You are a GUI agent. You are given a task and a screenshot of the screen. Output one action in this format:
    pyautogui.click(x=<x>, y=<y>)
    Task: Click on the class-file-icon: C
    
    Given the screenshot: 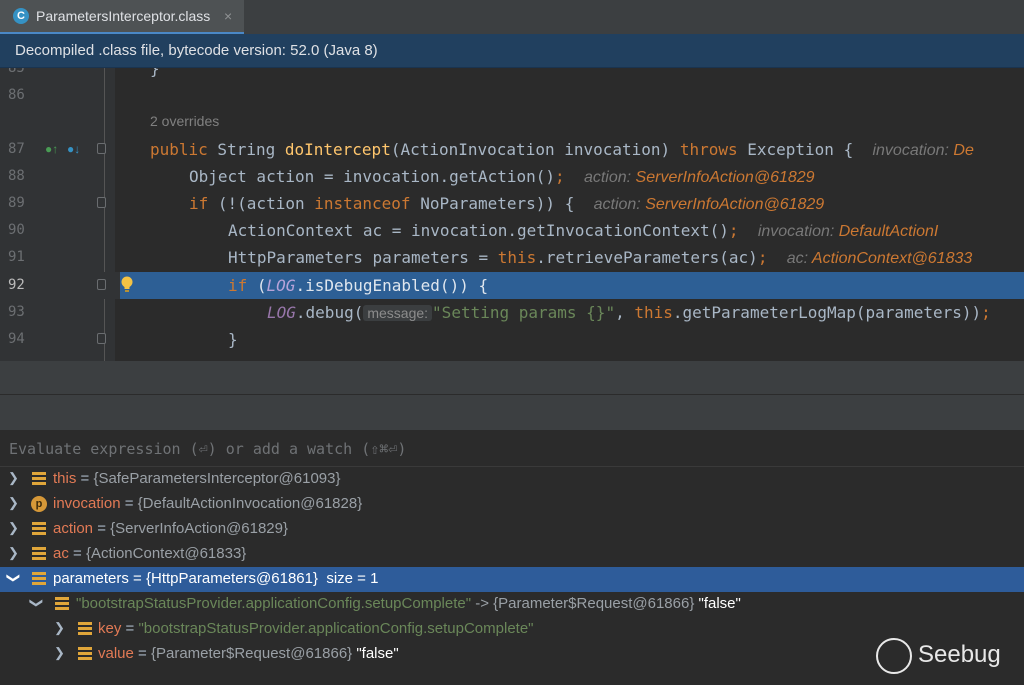 What is the action you would take?
    pyautogui.click(x=21, y=16)
    